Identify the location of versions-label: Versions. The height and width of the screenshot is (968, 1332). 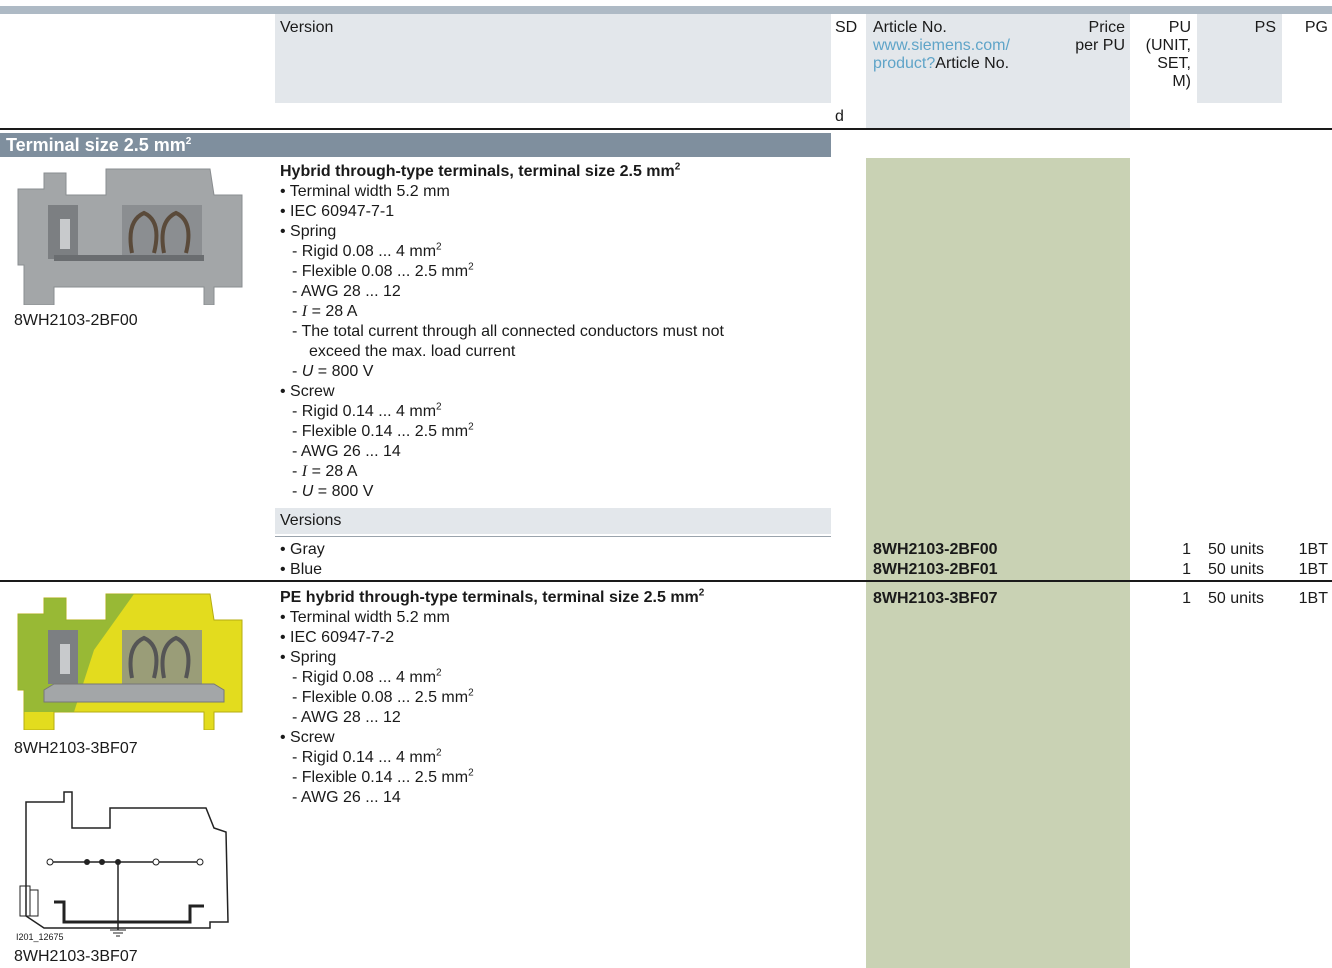
(553, 521).